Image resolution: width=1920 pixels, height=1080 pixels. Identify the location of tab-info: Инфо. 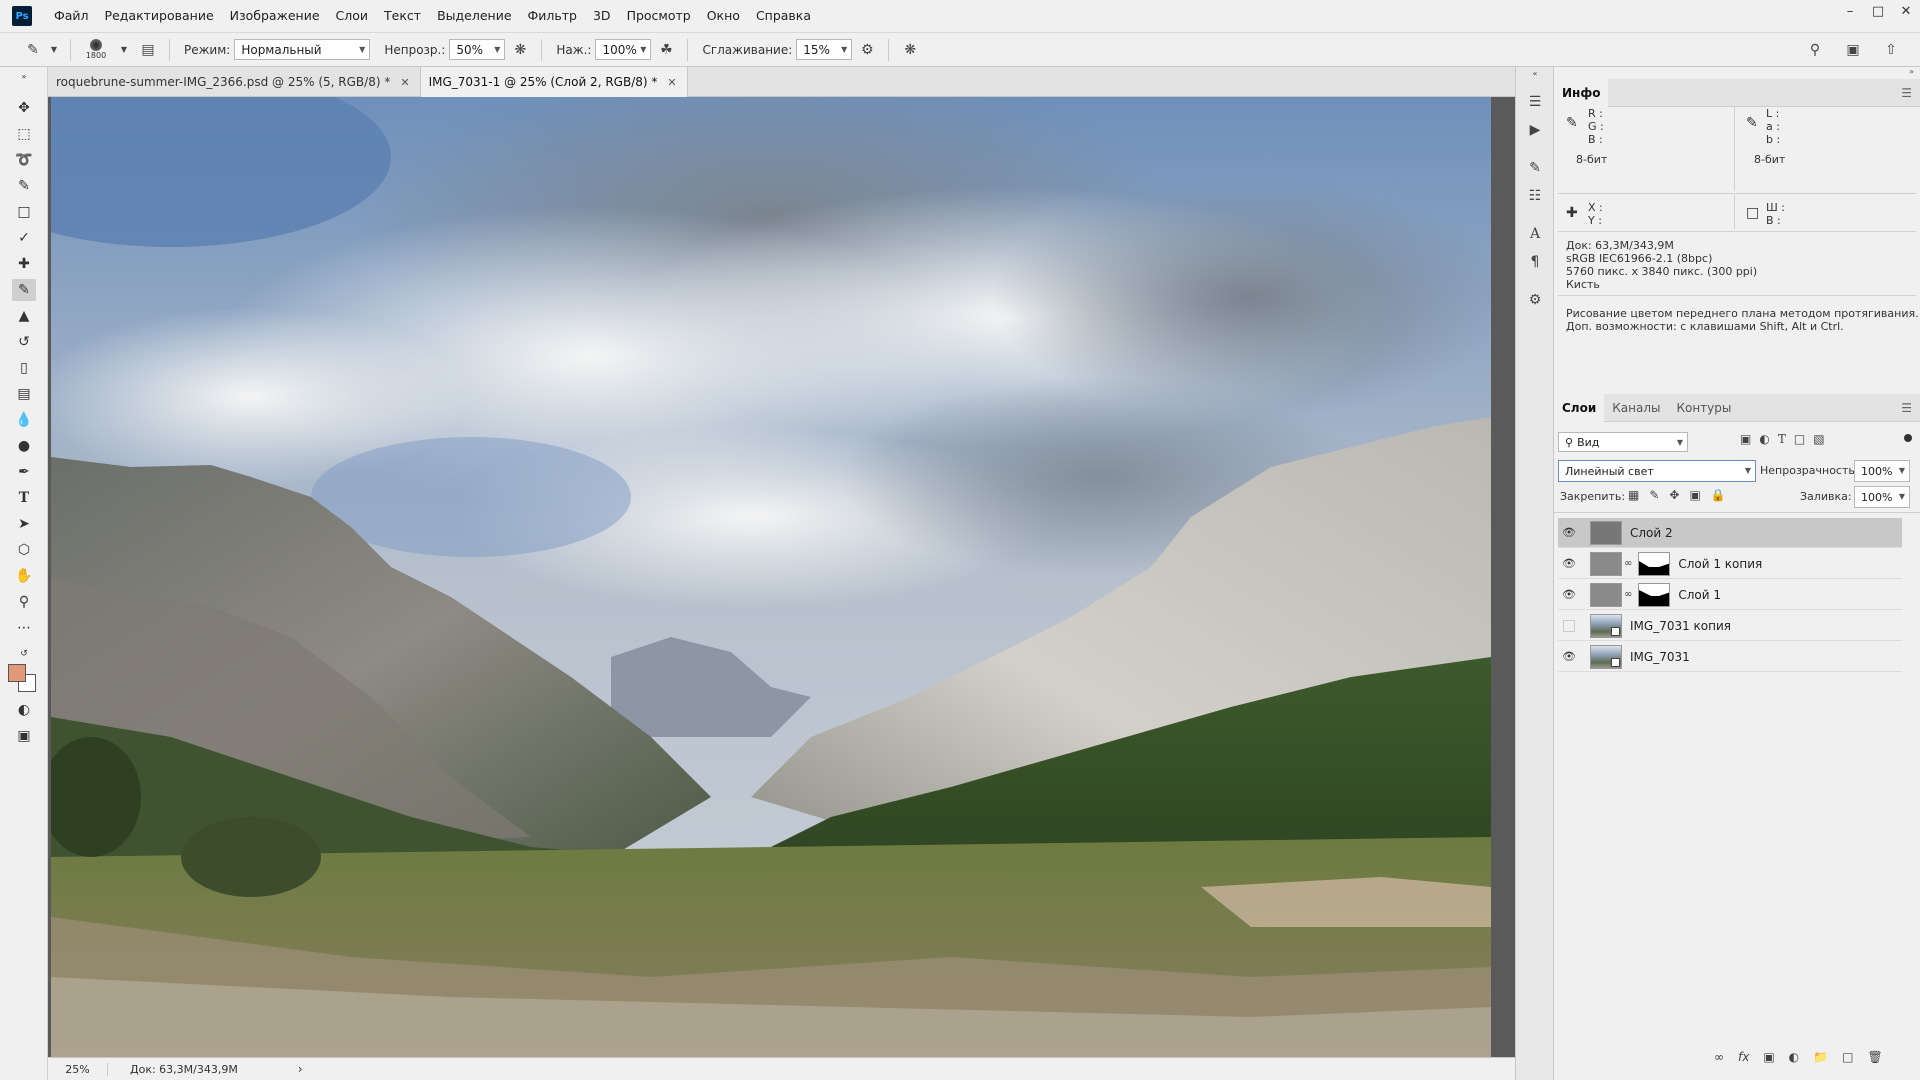
(1581, 92).